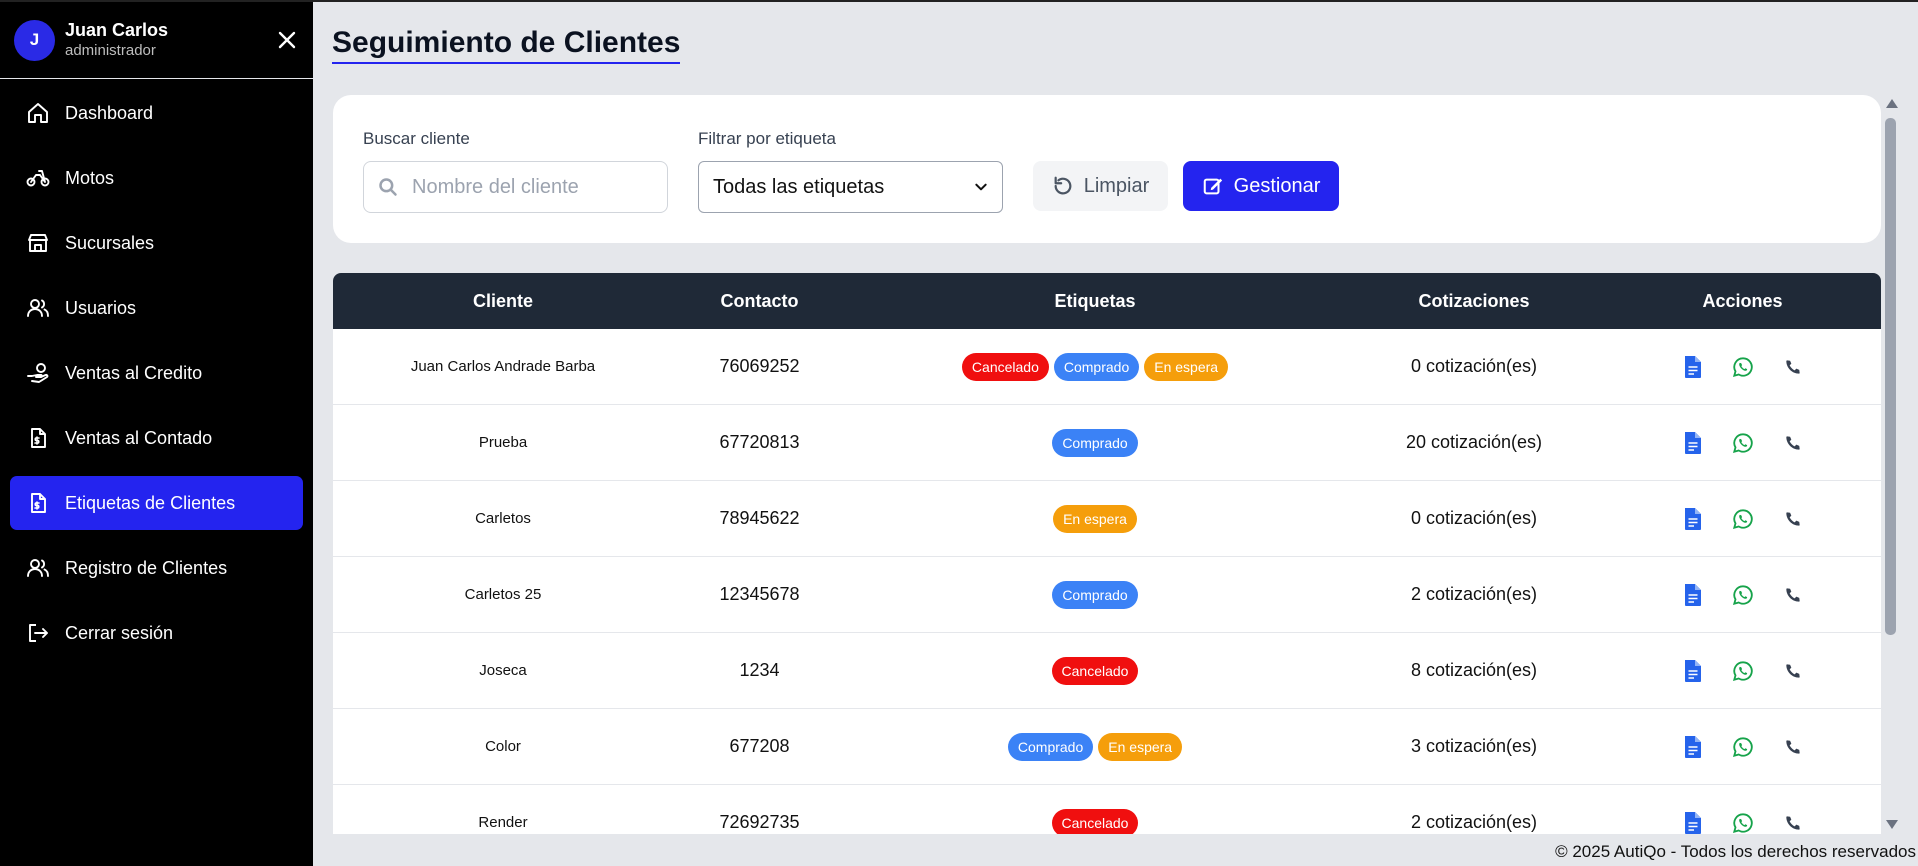 The height and width of the screenshot is (866, 1918). I want to click on sidebar-item-sucursales: Sucursales, so click(156, 243).